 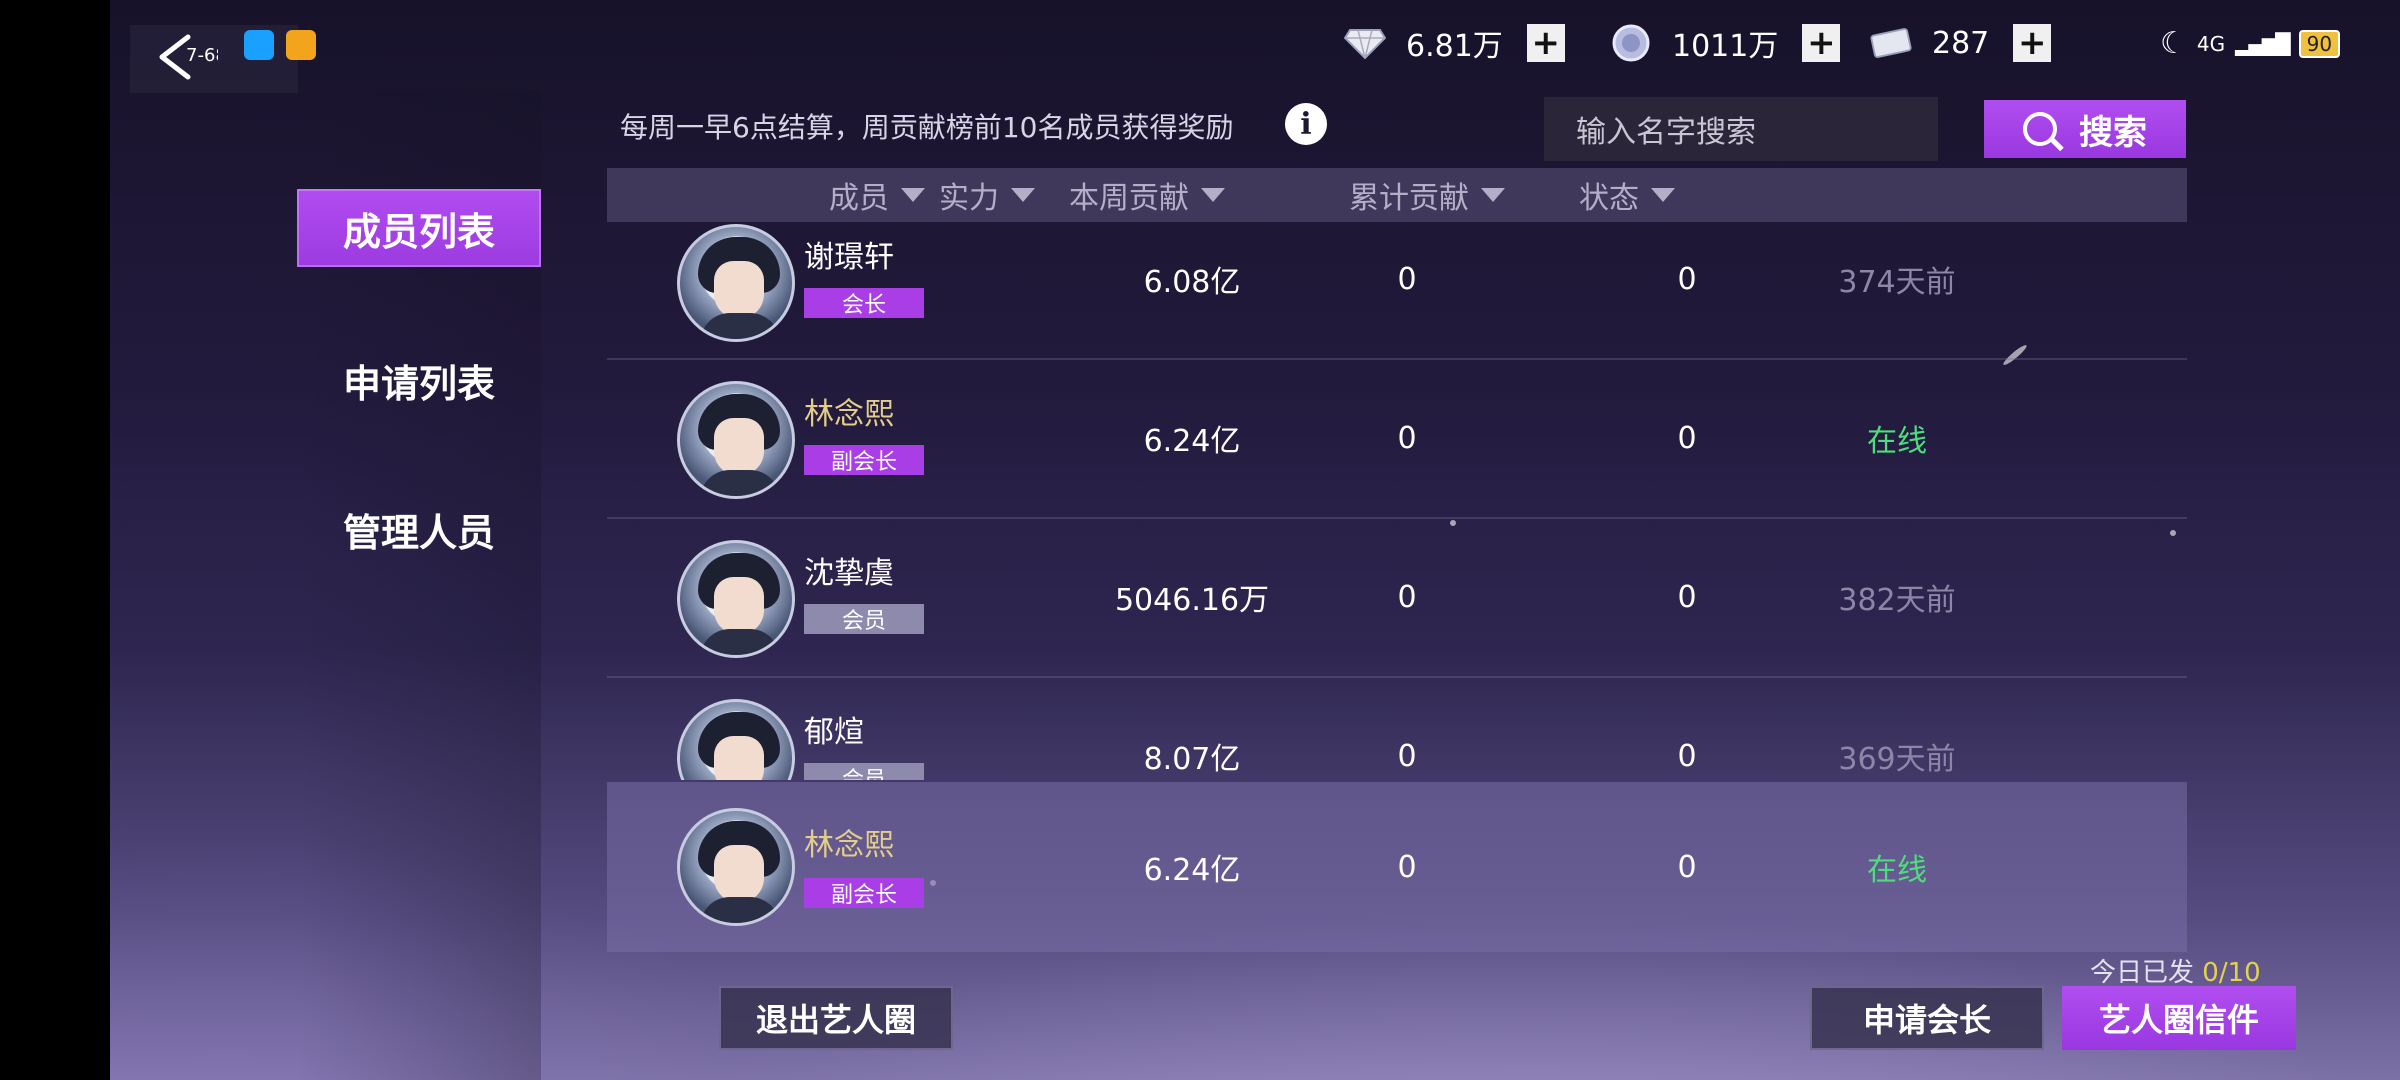 What do you see at coordinates (1927, 1018) in the screenshot?
I see `apply-leader-button: 申请会长` at bounding box center [1927, 1018].